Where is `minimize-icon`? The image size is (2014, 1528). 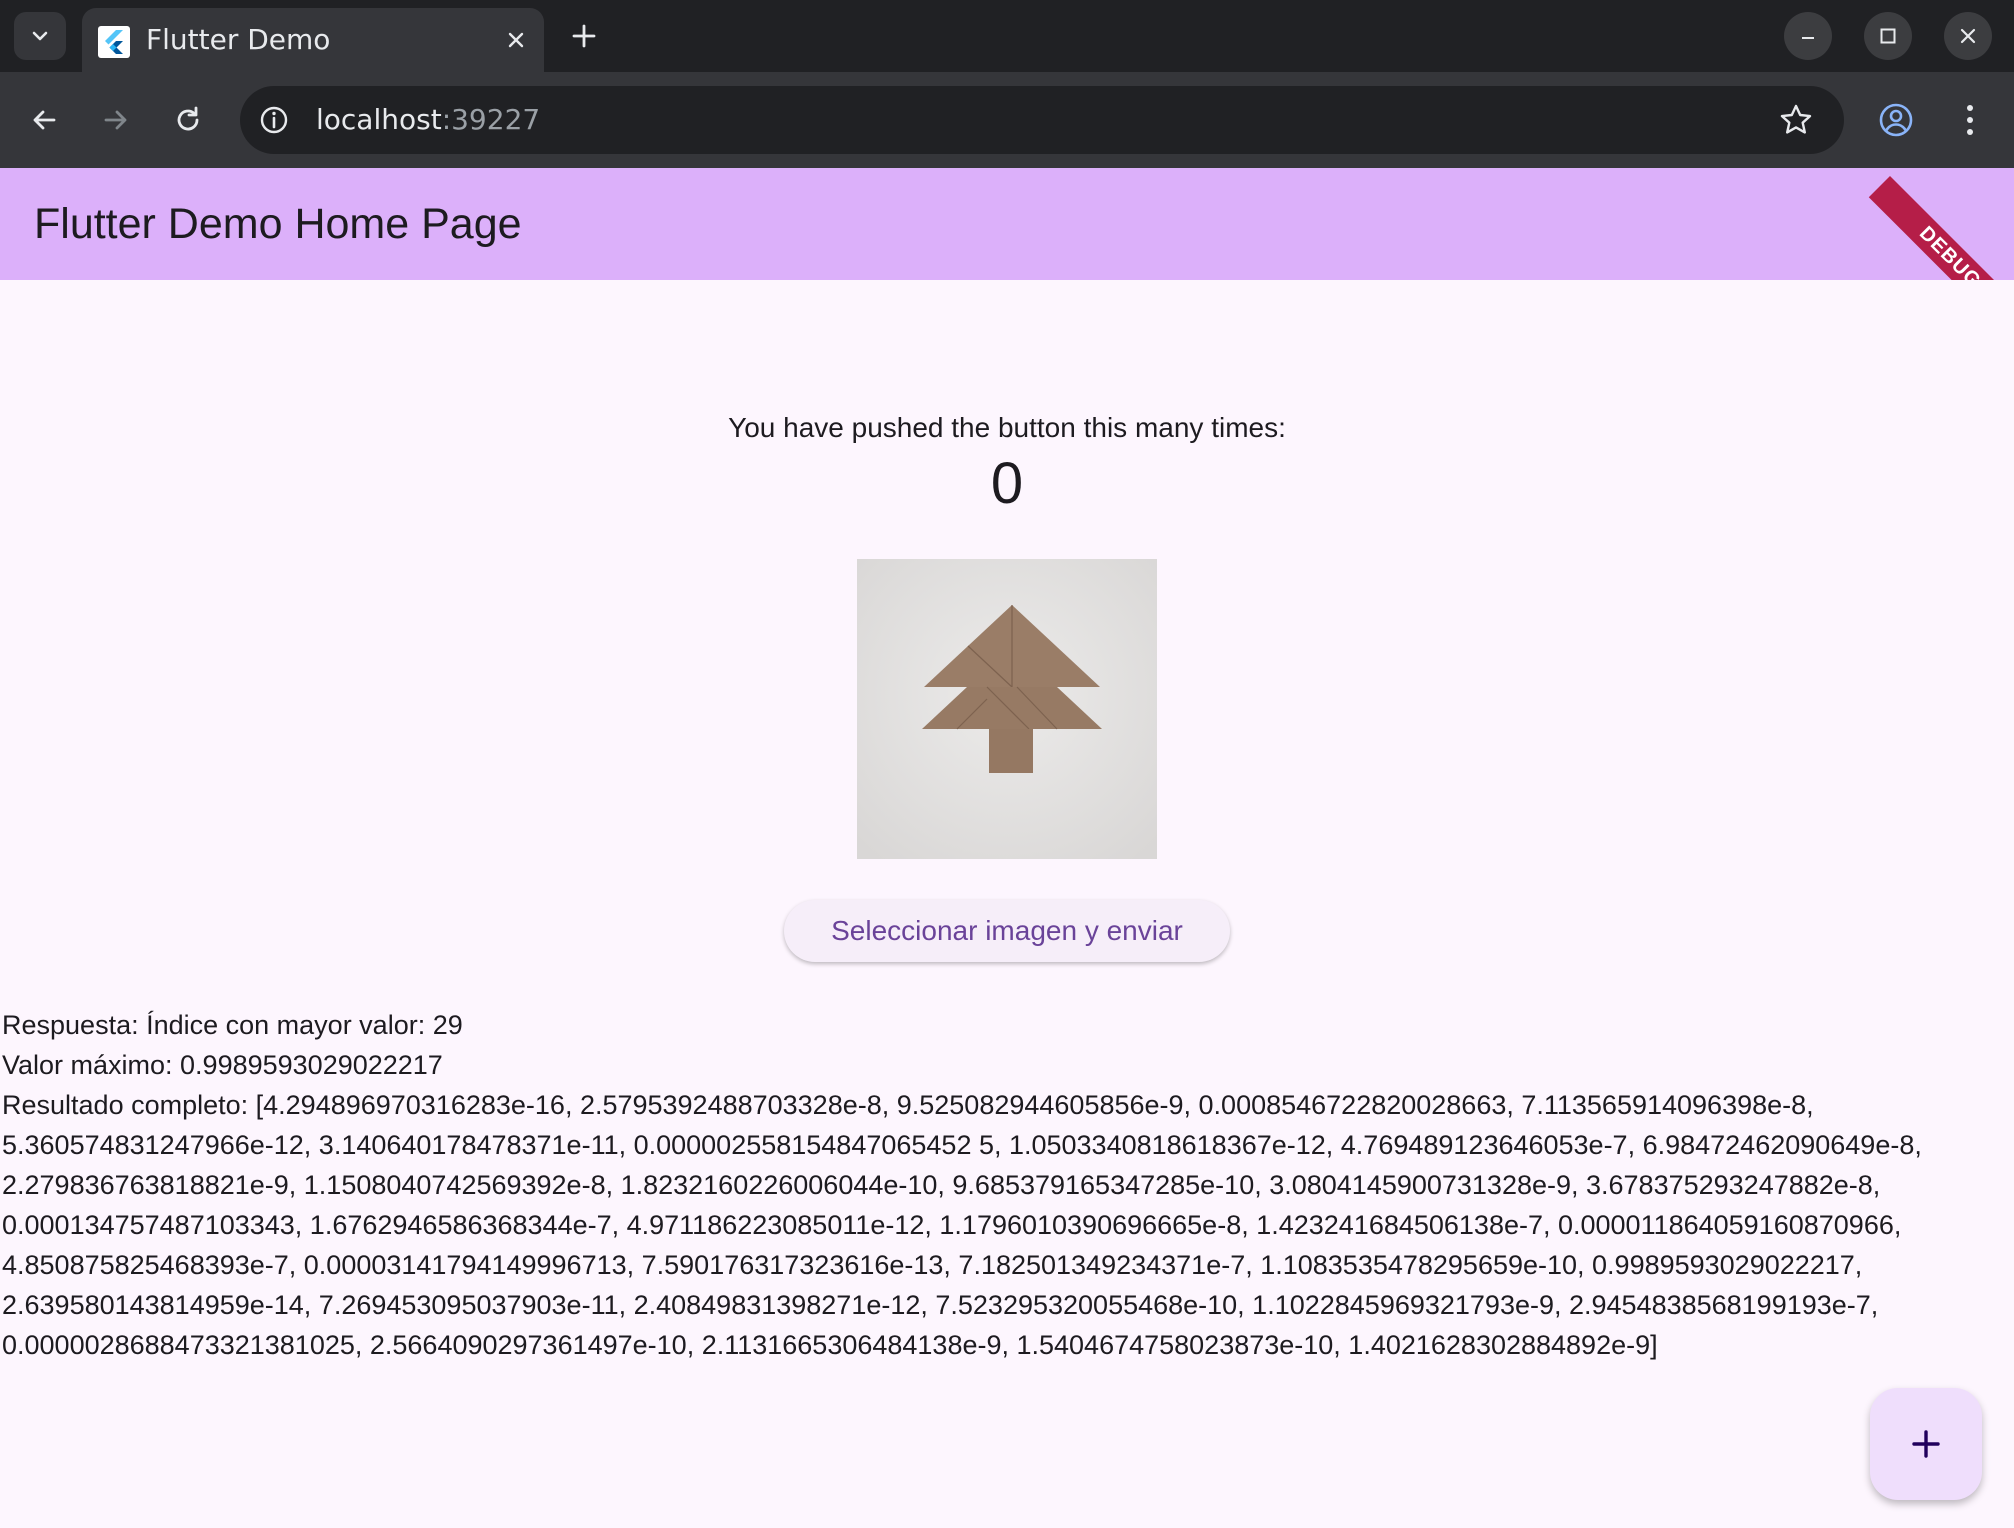
minimize-icon is located at coordinates (1808, 38).